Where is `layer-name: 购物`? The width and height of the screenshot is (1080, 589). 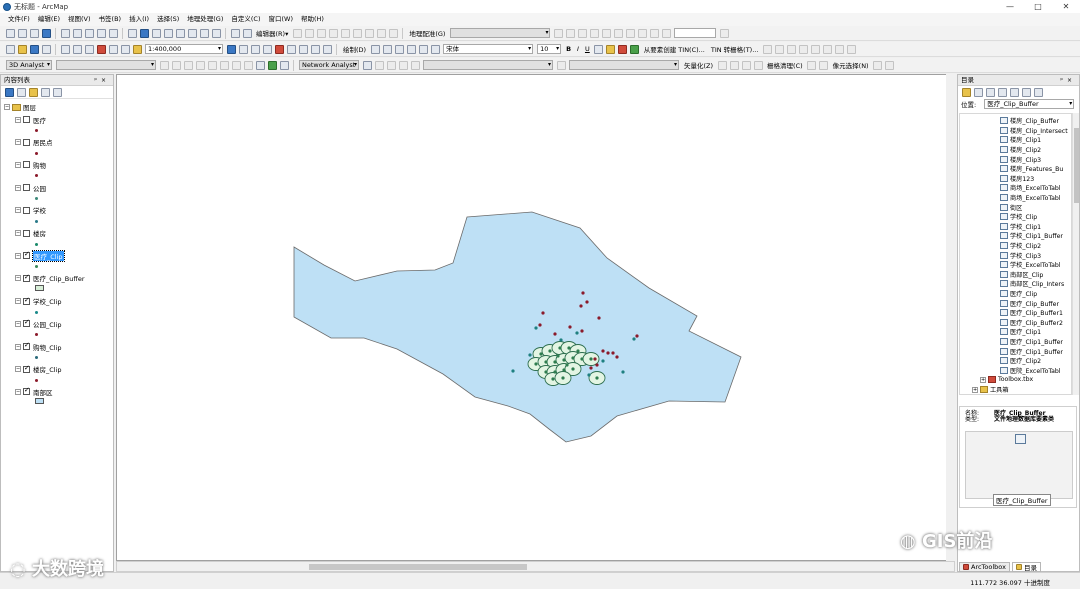 layer-name: 购物 is located at coordinates (39, 165).